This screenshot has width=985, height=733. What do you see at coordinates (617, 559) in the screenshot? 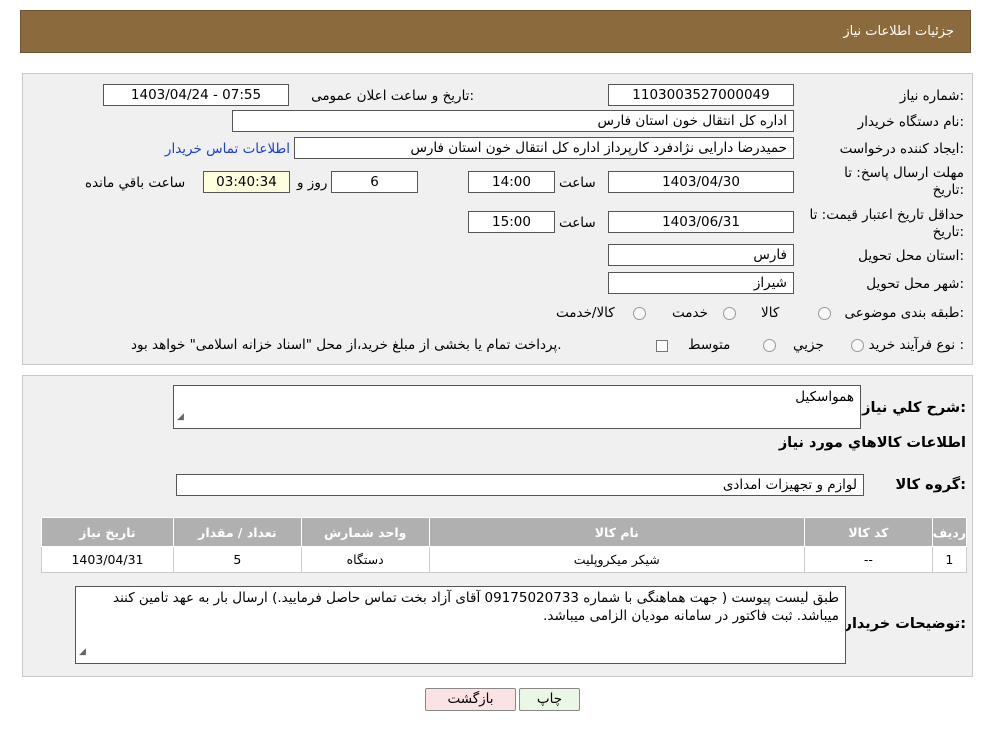
I see `cell-name: شیکر میکروپلیت` at bounding box center [617, 559].